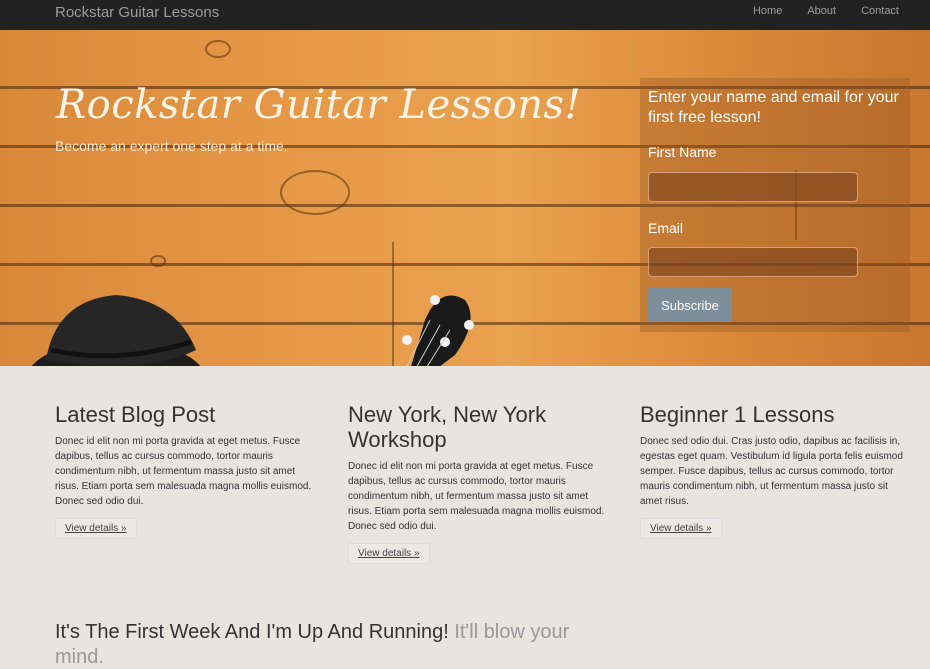 The height and width of the screenshot is (669, 930). Describe the element at coordinates (753, 187) in the screenshot. I see `first-name-field` at that location.